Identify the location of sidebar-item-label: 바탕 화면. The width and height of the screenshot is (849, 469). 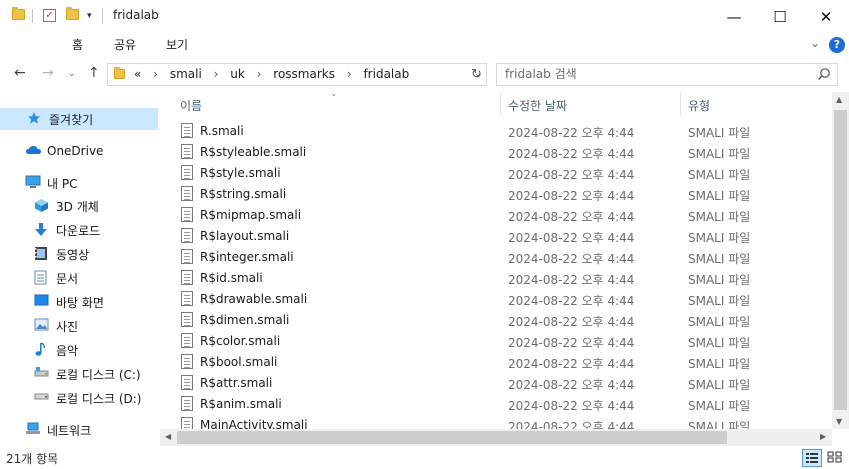
(80, 302).